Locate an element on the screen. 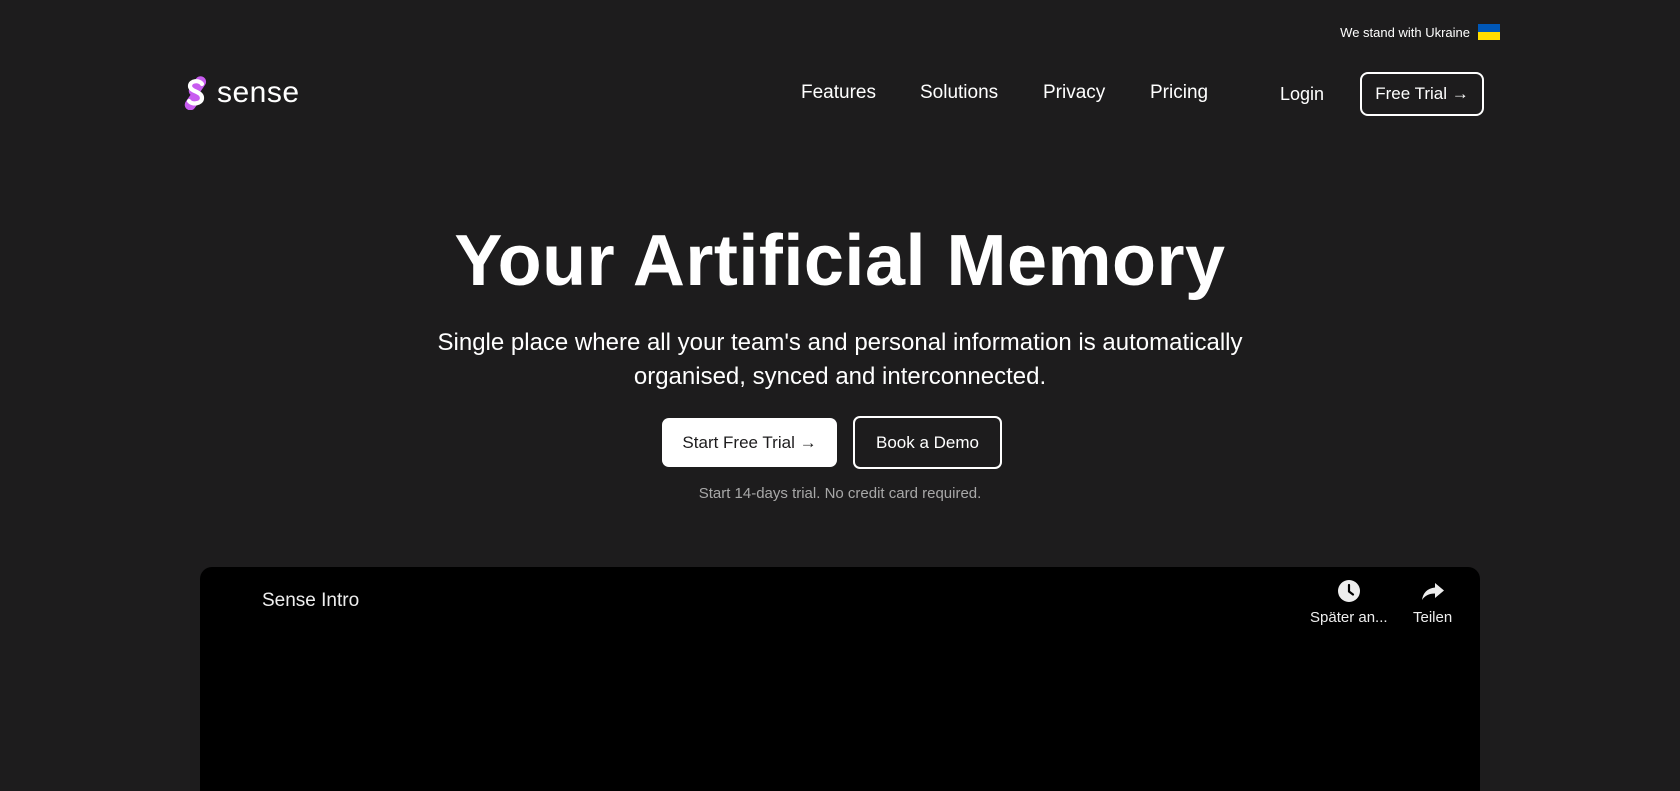 The height and width of the screenshot is (791, 1680). share-label: Teilen is located at coordinates (1433, 617).